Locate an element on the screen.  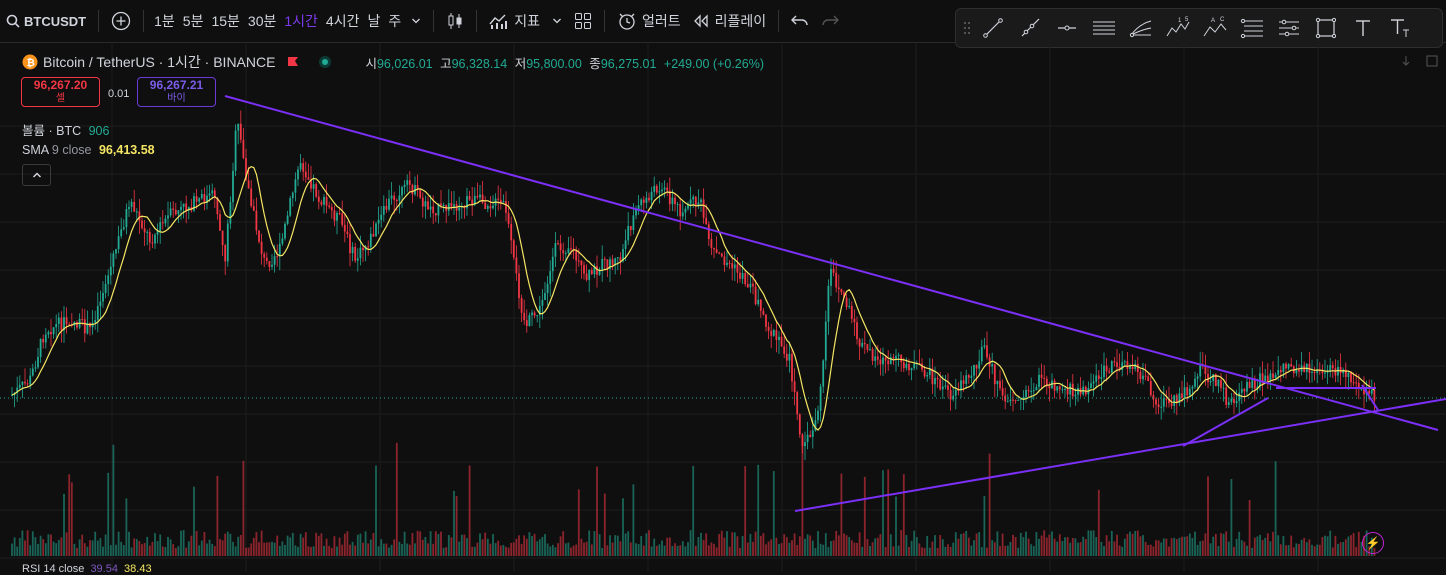
interval-button: 5분 is located at coordinates (193, 21).